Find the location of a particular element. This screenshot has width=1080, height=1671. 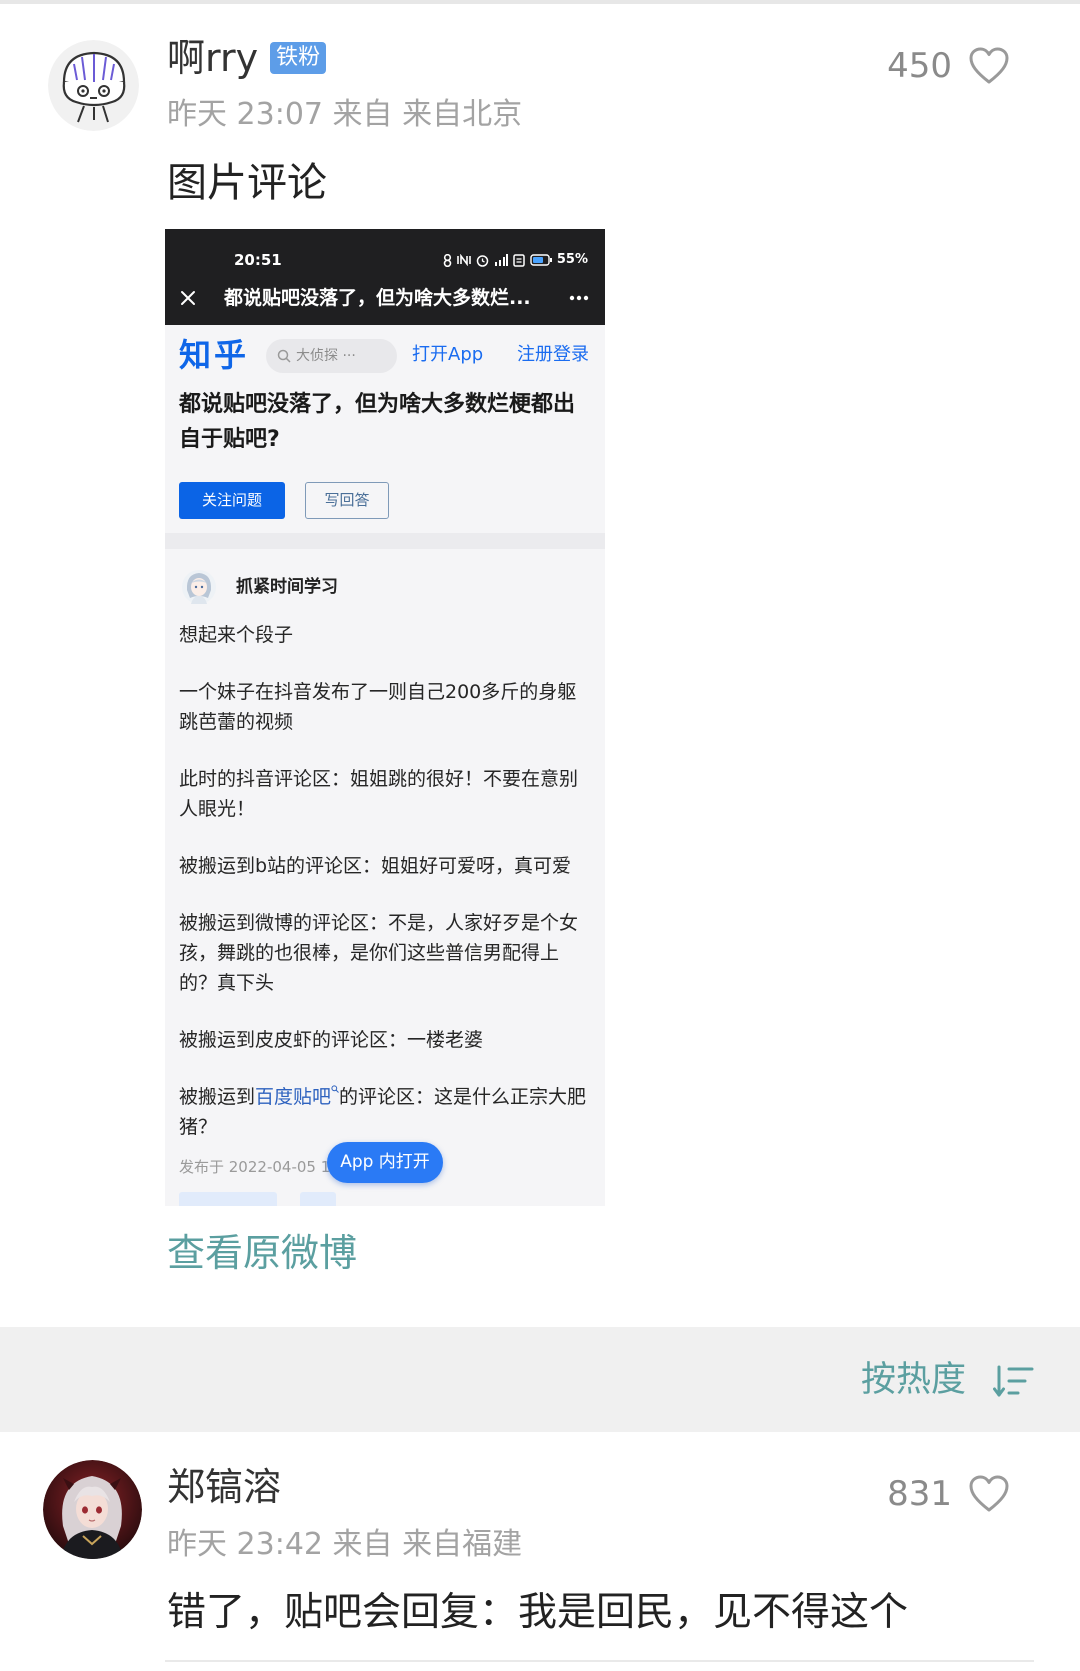

zhihu-logo: 知乎 is located at coordinates (214, 355).